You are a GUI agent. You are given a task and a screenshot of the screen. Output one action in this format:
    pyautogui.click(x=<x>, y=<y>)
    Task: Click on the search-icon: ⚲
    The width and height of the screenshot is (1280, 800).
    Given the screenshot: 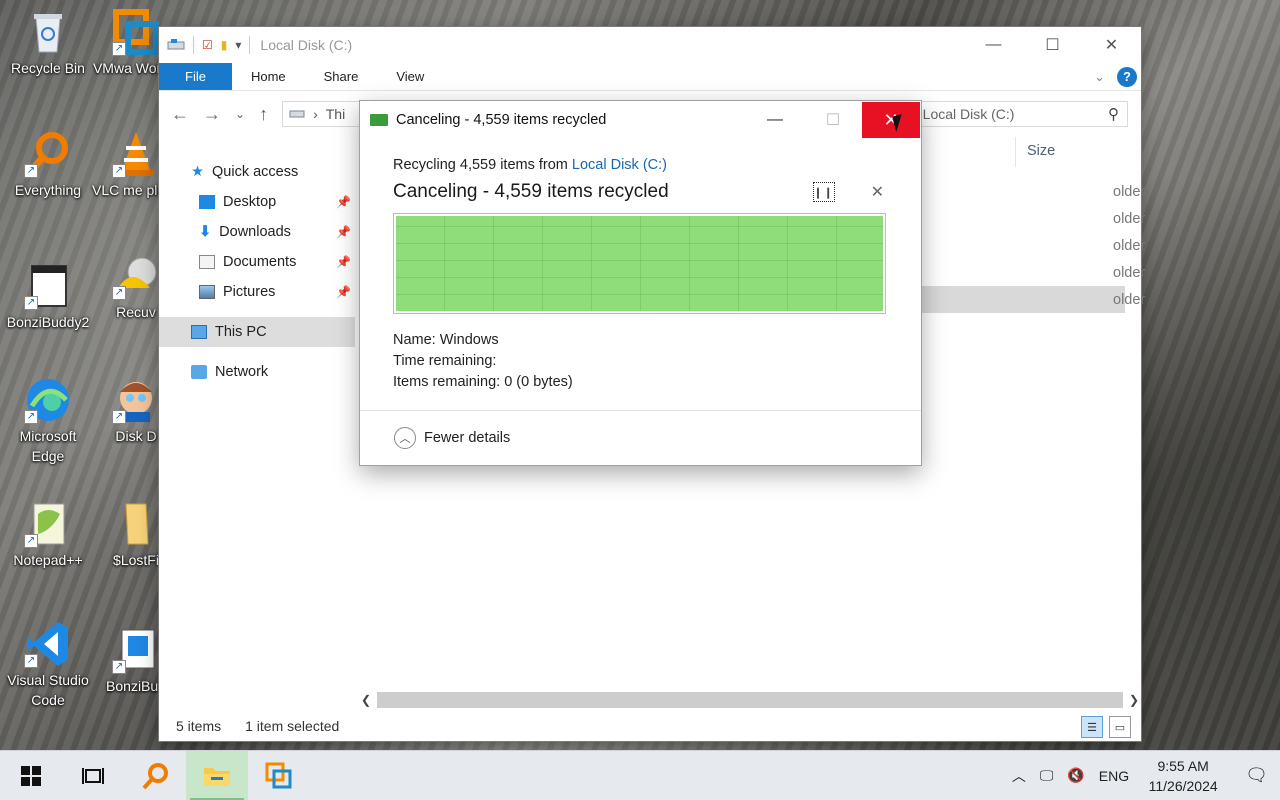 What is the action you would take?
    pyautogui.click(x=1113, y=114)
    